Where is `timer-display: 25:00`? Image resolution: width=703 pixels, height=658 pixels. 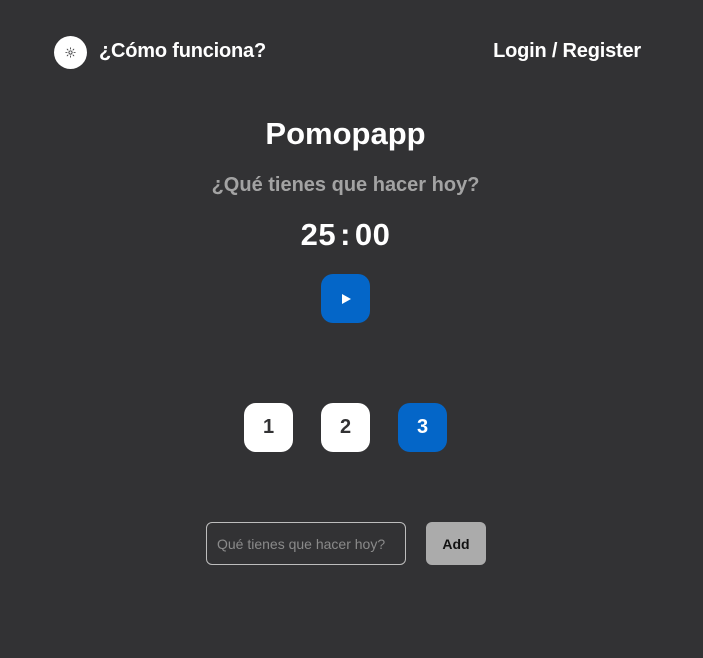 timer-display: 25:00 is located at coordinates (345, 235).